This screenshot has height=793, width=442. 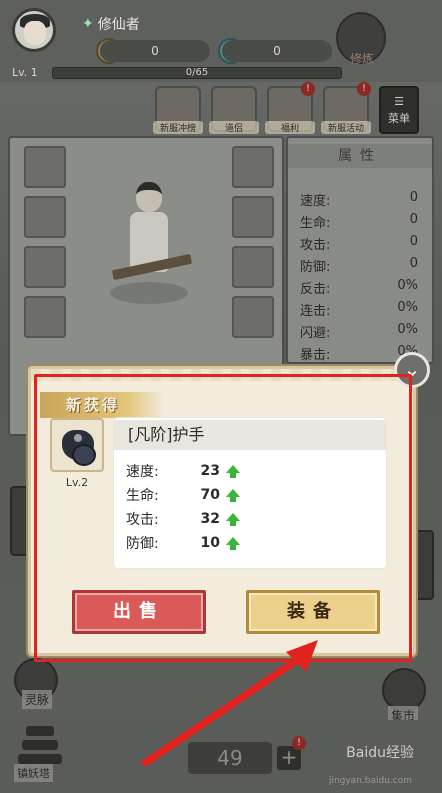 What do you see at coordinates (139, 612) in the screenshot?
I see `sell-button: 出售` at bounding box center [139, 612].